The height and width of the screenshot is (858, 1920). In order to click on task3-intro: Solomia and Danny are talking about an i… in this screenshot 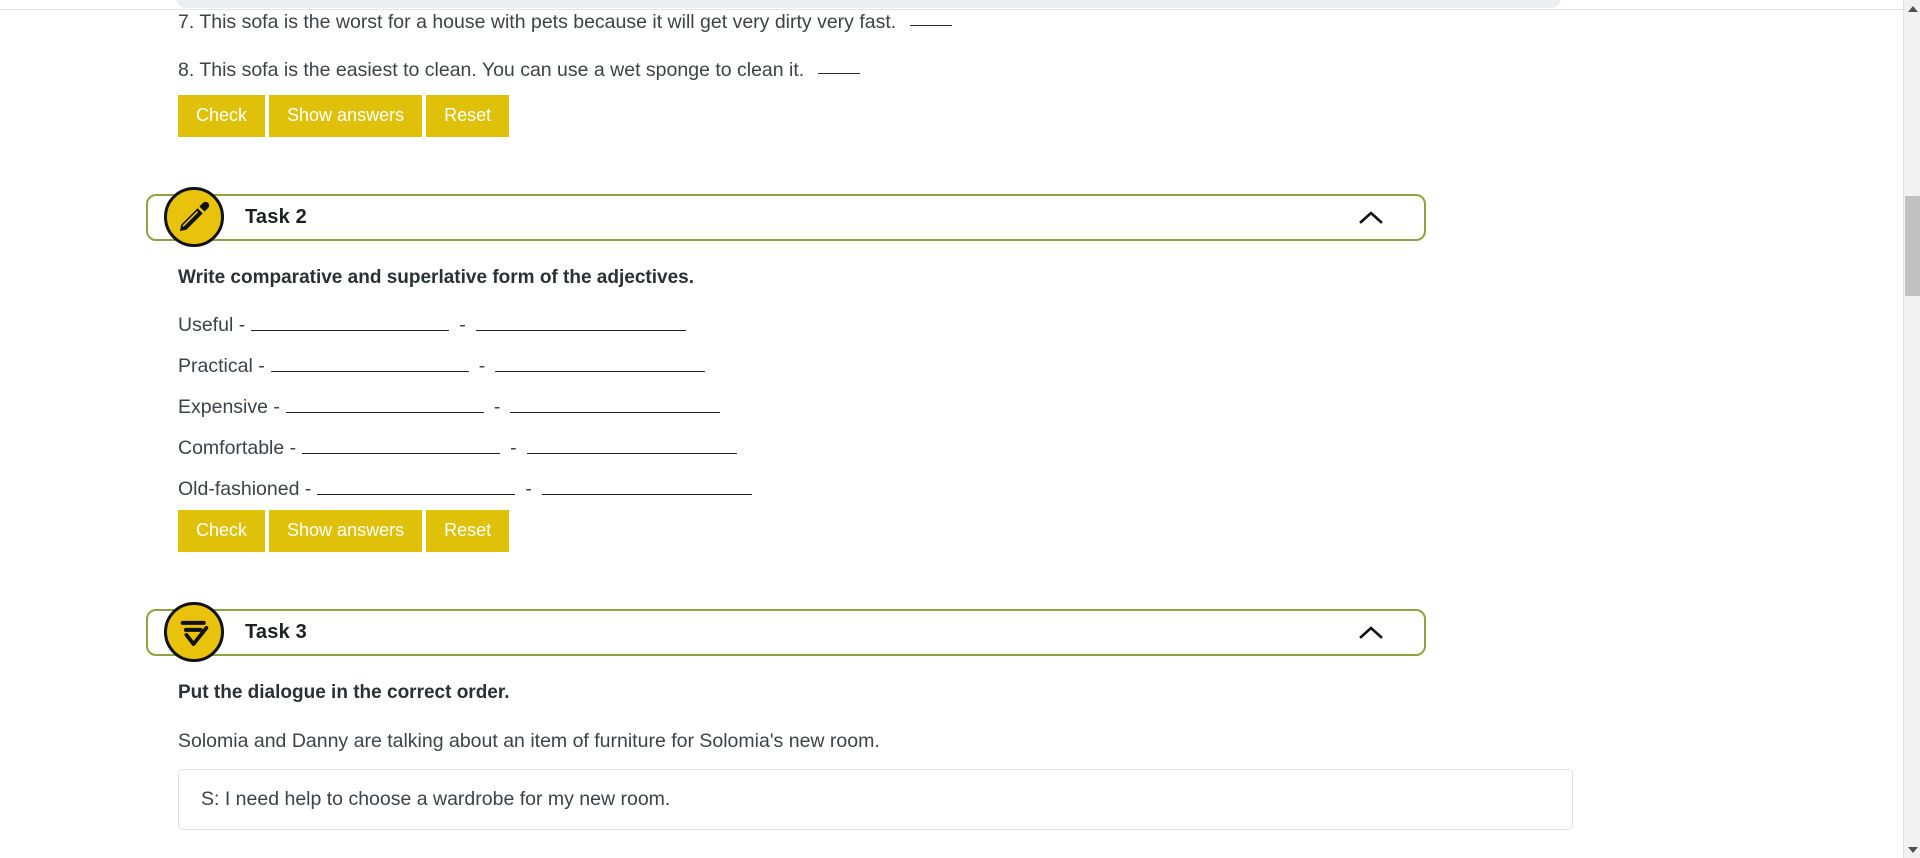, I will do `click(529, 740)`.